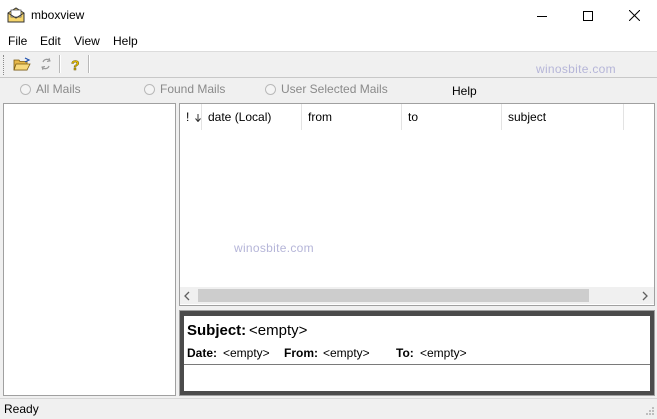 The height and width of the screenshot is (419, 657). Describe the element at coordinates (464, 91) in the screenshot. I see `help-button: Help` at that location.